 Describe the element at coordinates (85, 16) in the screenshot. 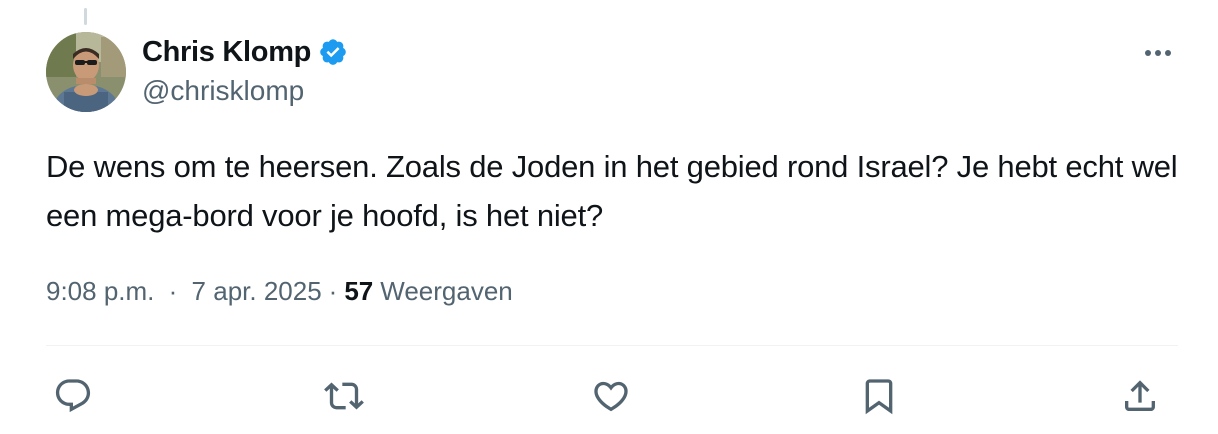

I see `thread-connector-line` at that location.